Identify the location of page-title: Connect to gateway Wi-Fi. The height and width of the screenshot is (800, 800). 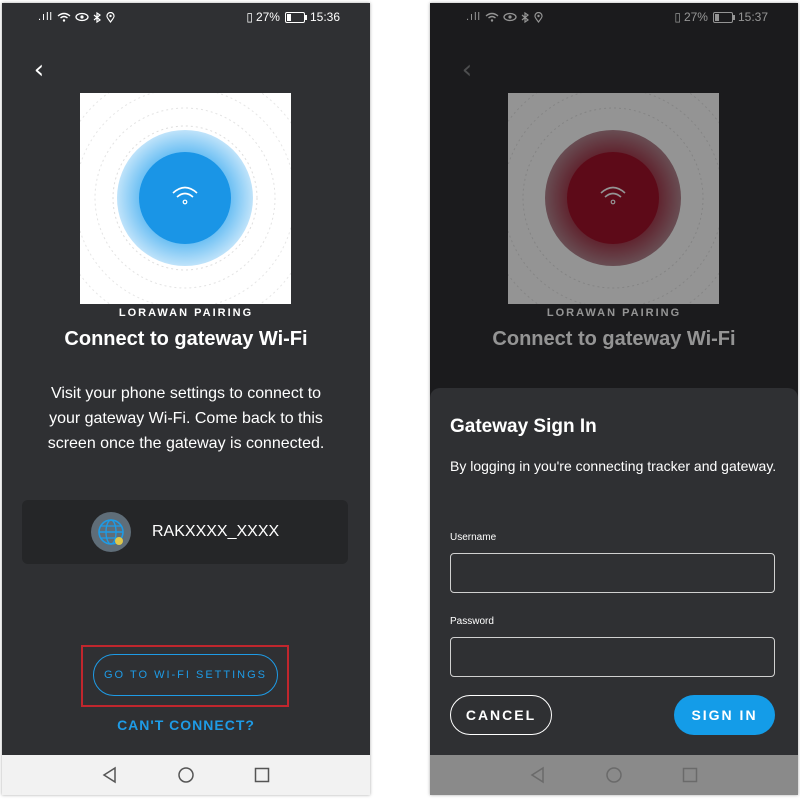
(186, 339).